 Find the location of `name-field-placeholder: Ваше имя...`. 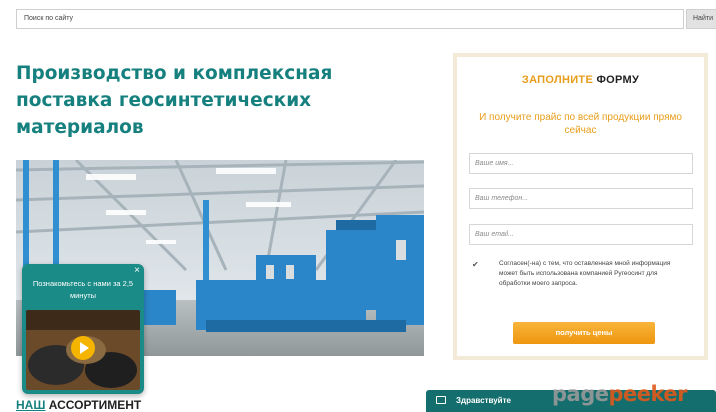

name-field-placeholder: Ваше имя... is located at coordinates (494, 163).